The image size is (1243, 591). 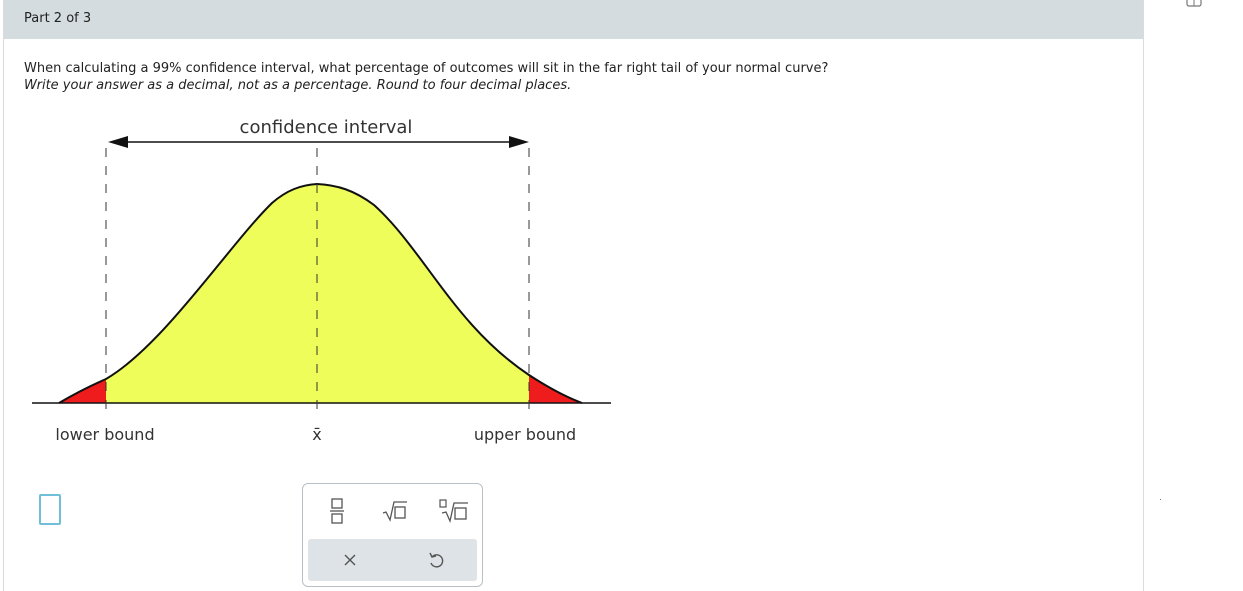 What do you see at coordinates (519, 142) in the screenshot?
I see `right-arrowhead-icon` at bounding box center [519, 142].